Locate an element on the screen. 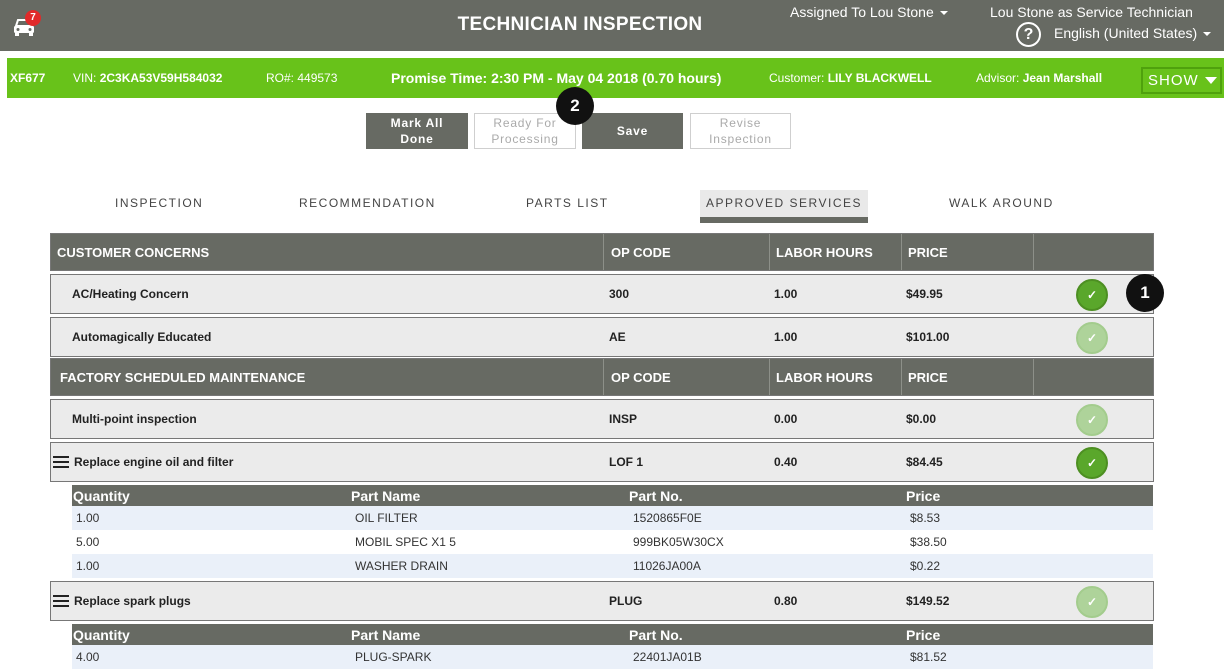 The width and height of the screenshot is (1224, 669). page-title: TECHNICIAN INSPECTION is located at coordinates (580, 24).